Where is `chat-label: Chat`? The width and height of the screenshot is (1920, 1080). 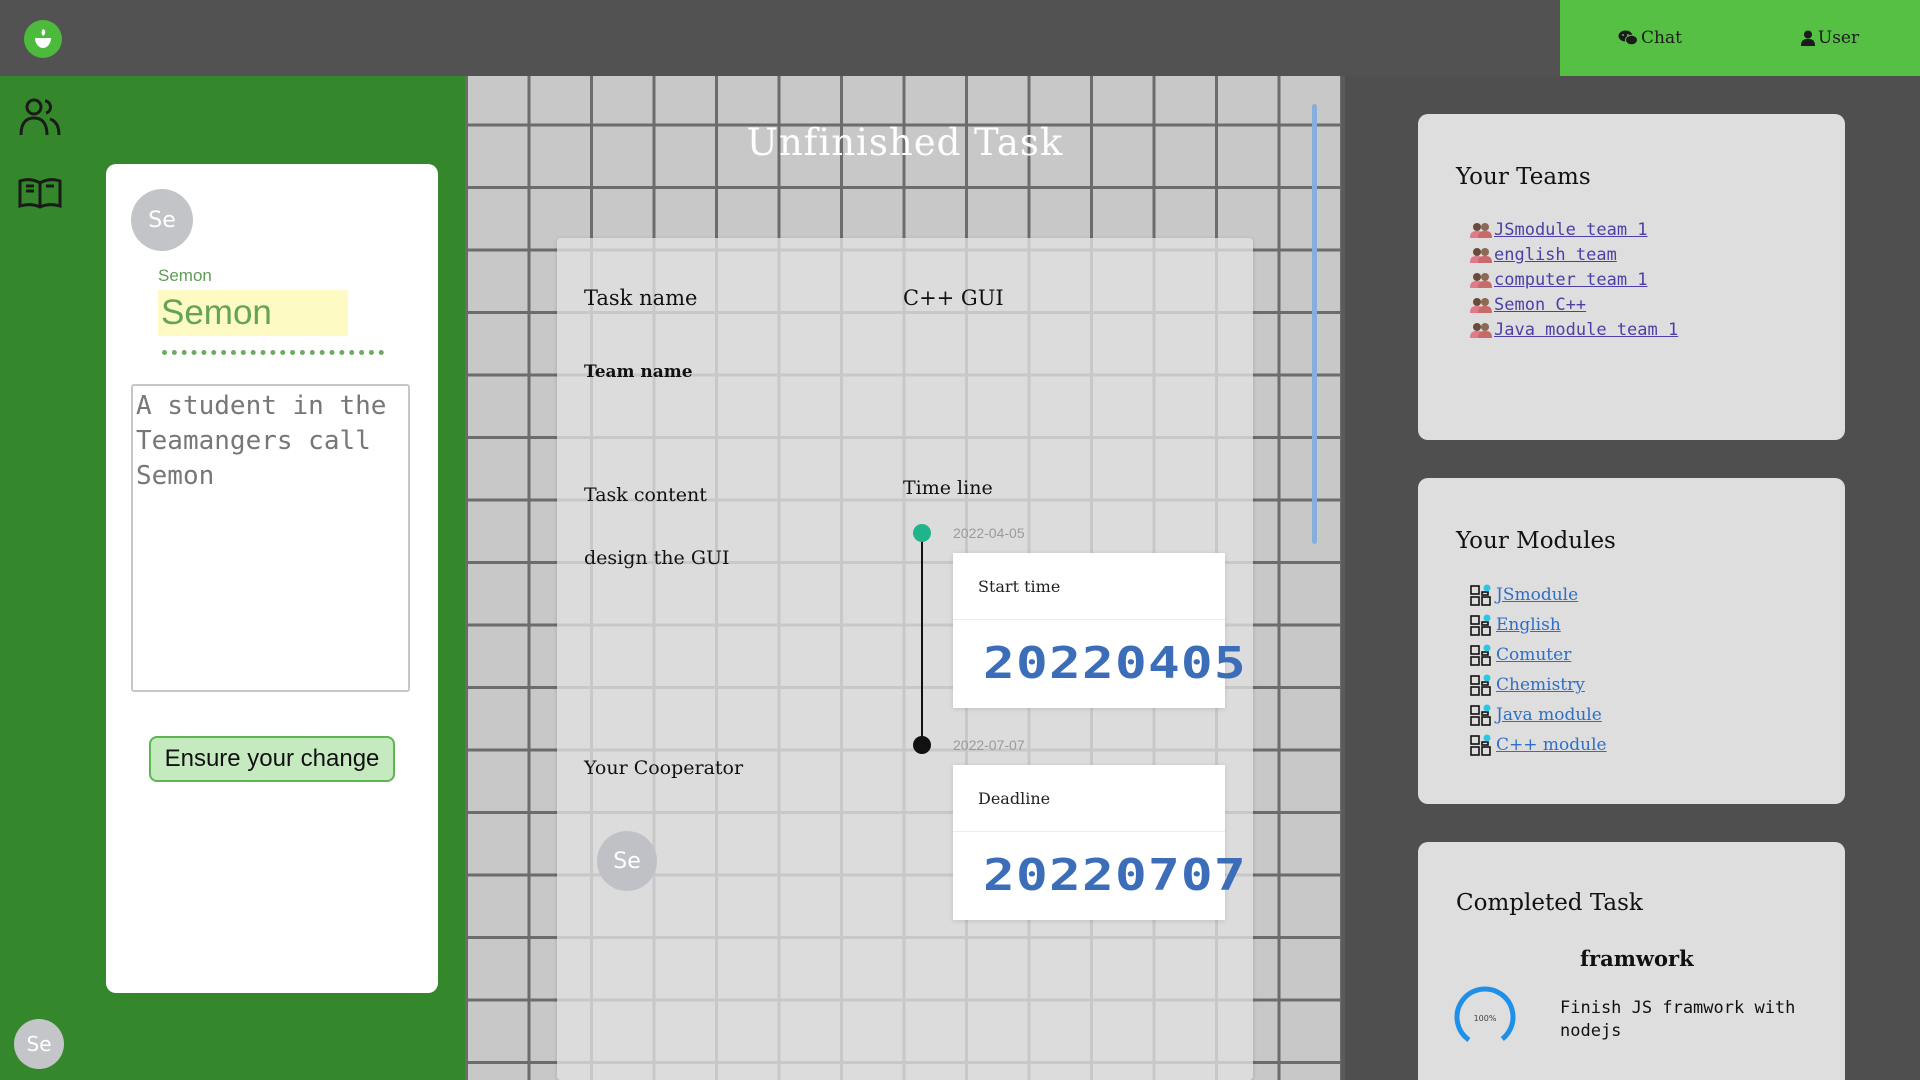
chat-label: Chat is located at coordinates (1661, 38).